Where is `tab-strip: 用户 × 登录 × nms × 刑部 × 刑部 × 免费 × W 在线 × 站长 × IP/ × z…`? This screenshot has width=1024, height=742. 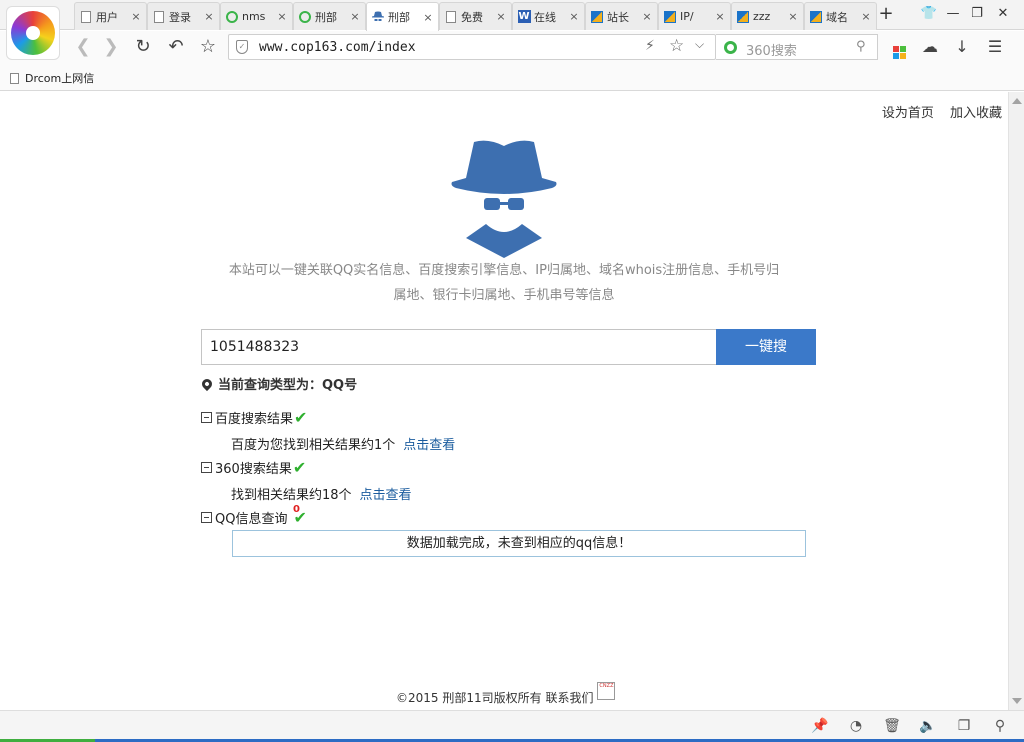
tab-strip: 用户 × 登录 × nms × 刑部 × 刑部 × 免费 × W 在线 × 站长 × IP/ × z… is located at coordinates (475, 16).